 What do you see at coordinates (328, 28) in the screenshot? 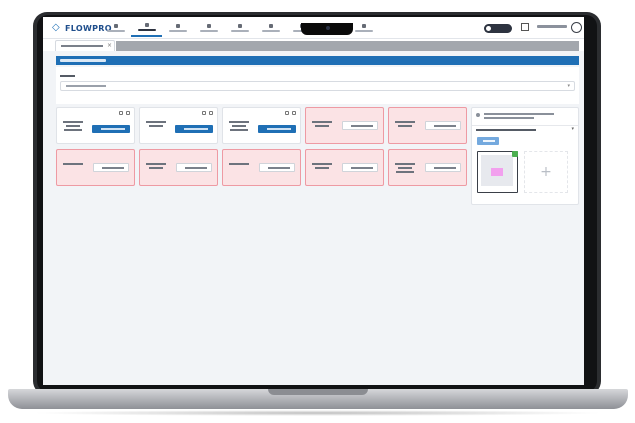
I see `camera-icon` at bounding box center [328, 28].